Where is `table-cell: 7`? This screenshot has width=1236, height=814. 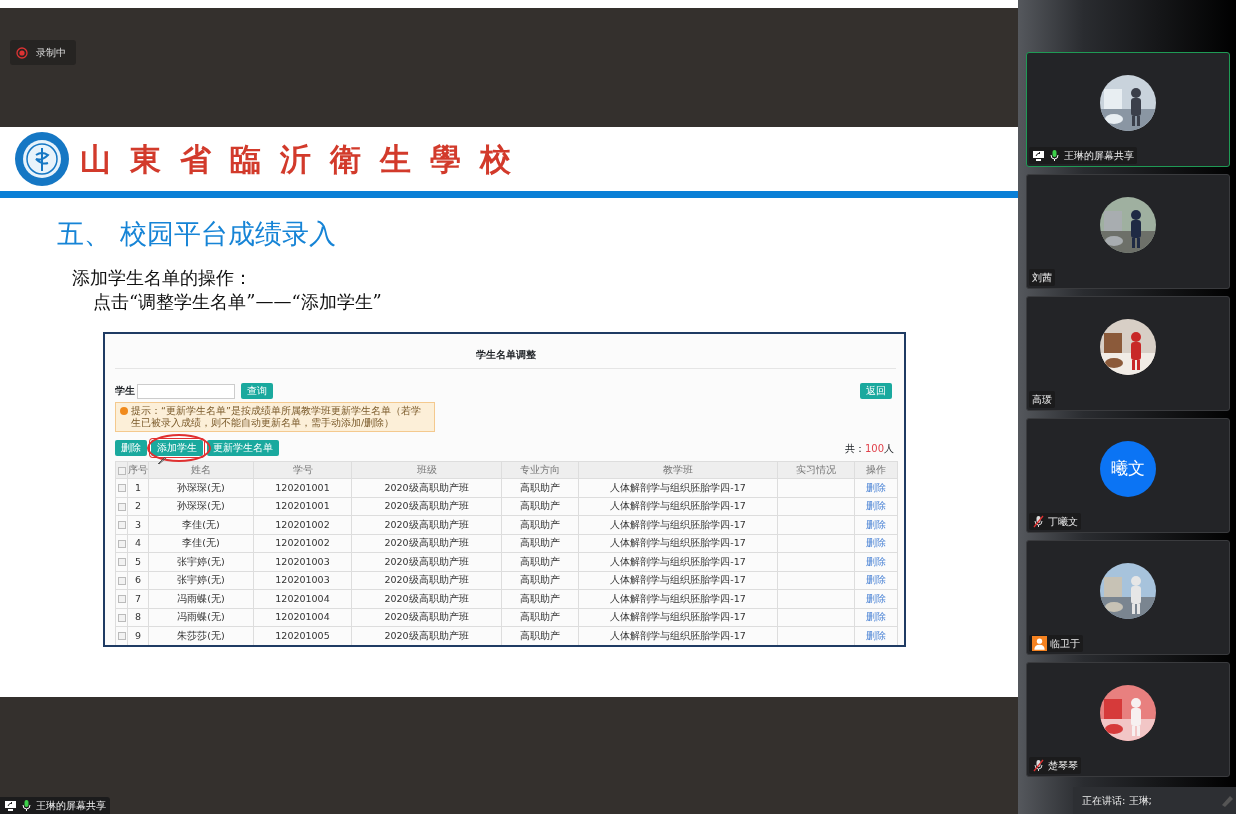 table-cell: 7 is located at coordinates (137, 598).